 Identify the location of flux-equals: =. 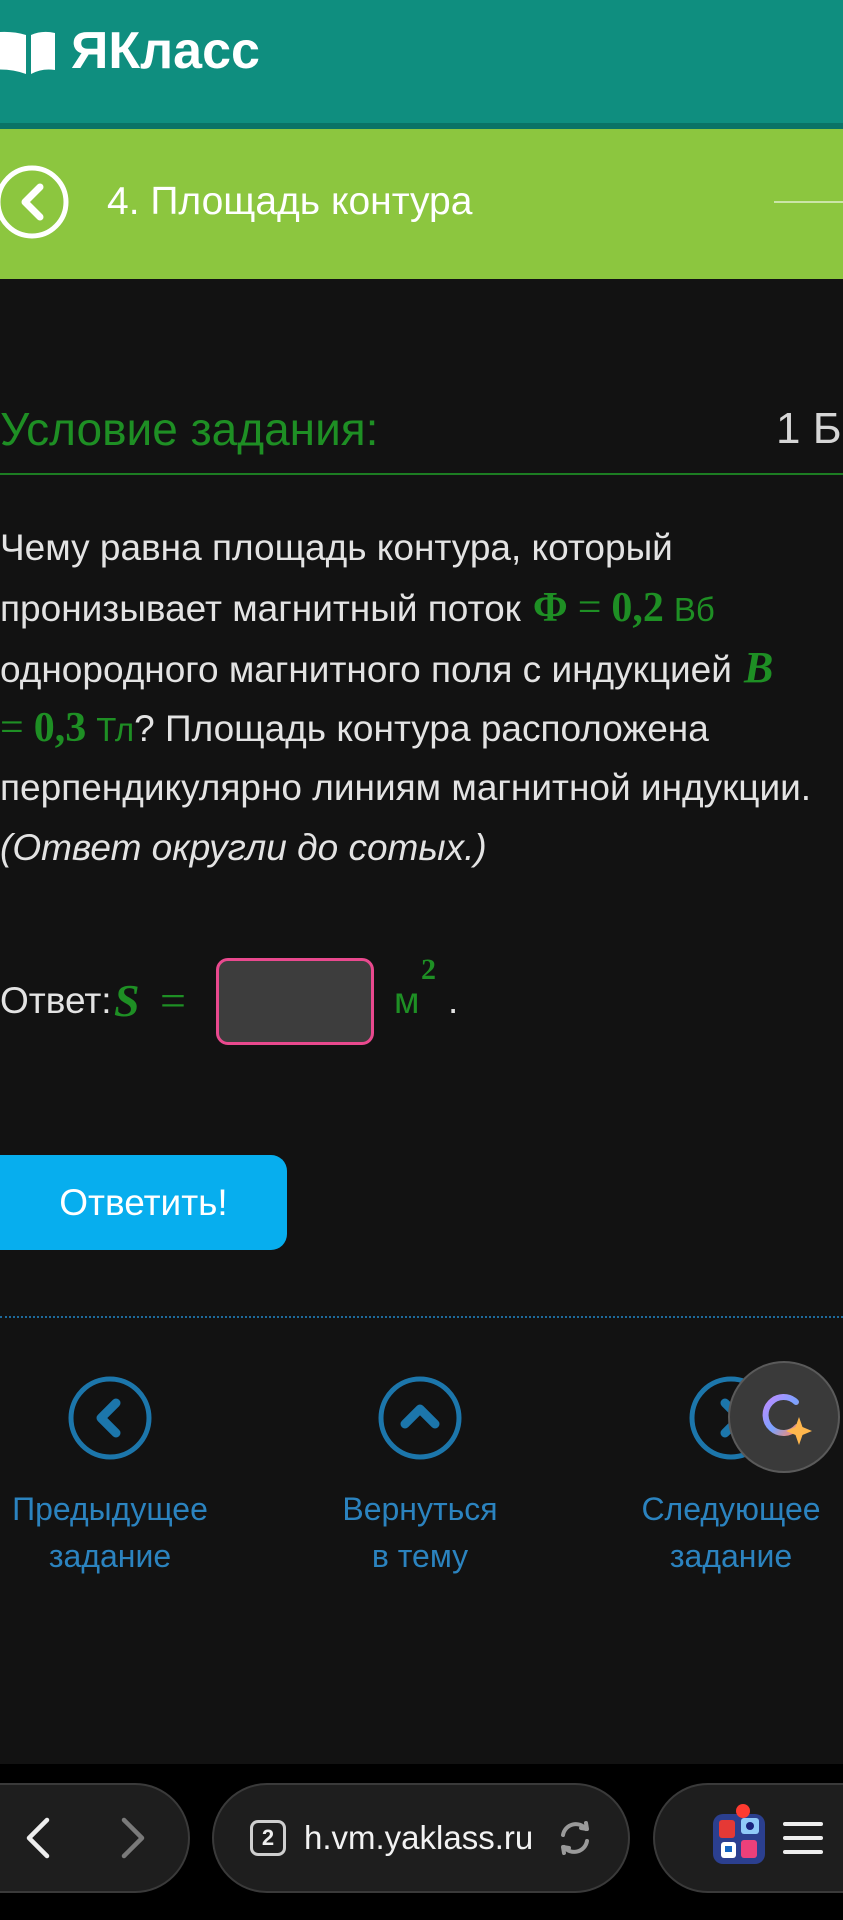
(589, 608).